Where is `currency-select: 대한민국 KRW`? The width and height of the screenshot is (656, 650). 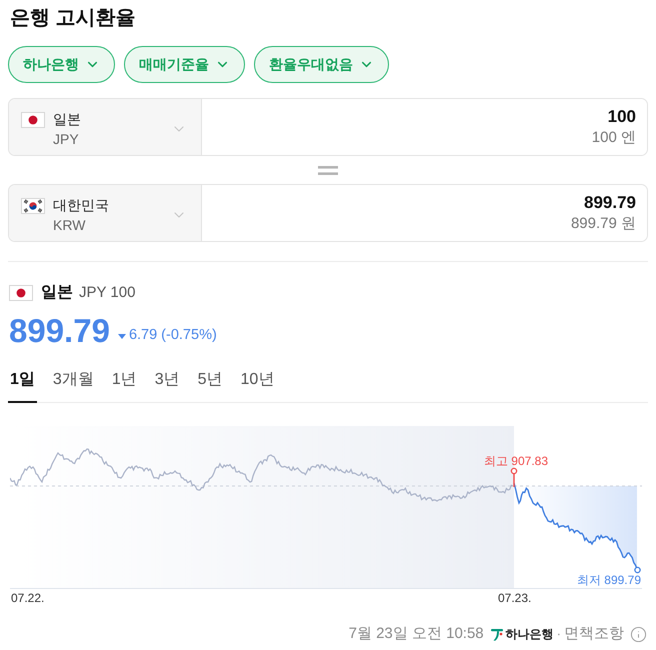
currency-select: 대한민국 KRW is located at coordinates (105, 213).